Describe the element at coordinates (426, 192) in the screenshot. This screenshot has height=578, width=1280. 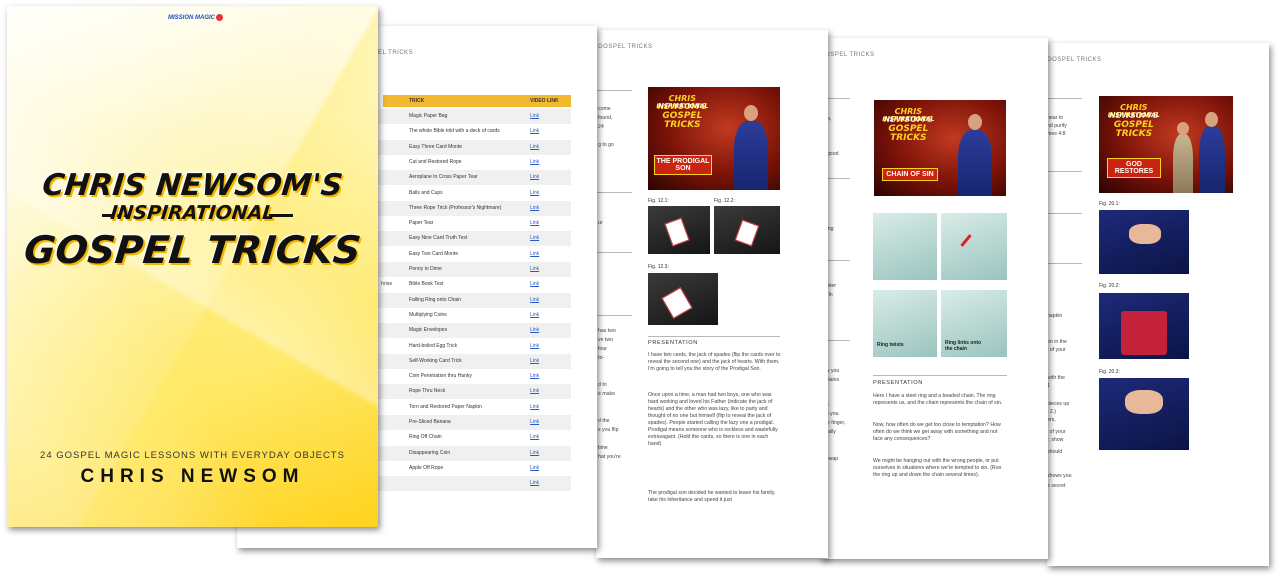
I see `trick-title: Balls and Cups` at that location.